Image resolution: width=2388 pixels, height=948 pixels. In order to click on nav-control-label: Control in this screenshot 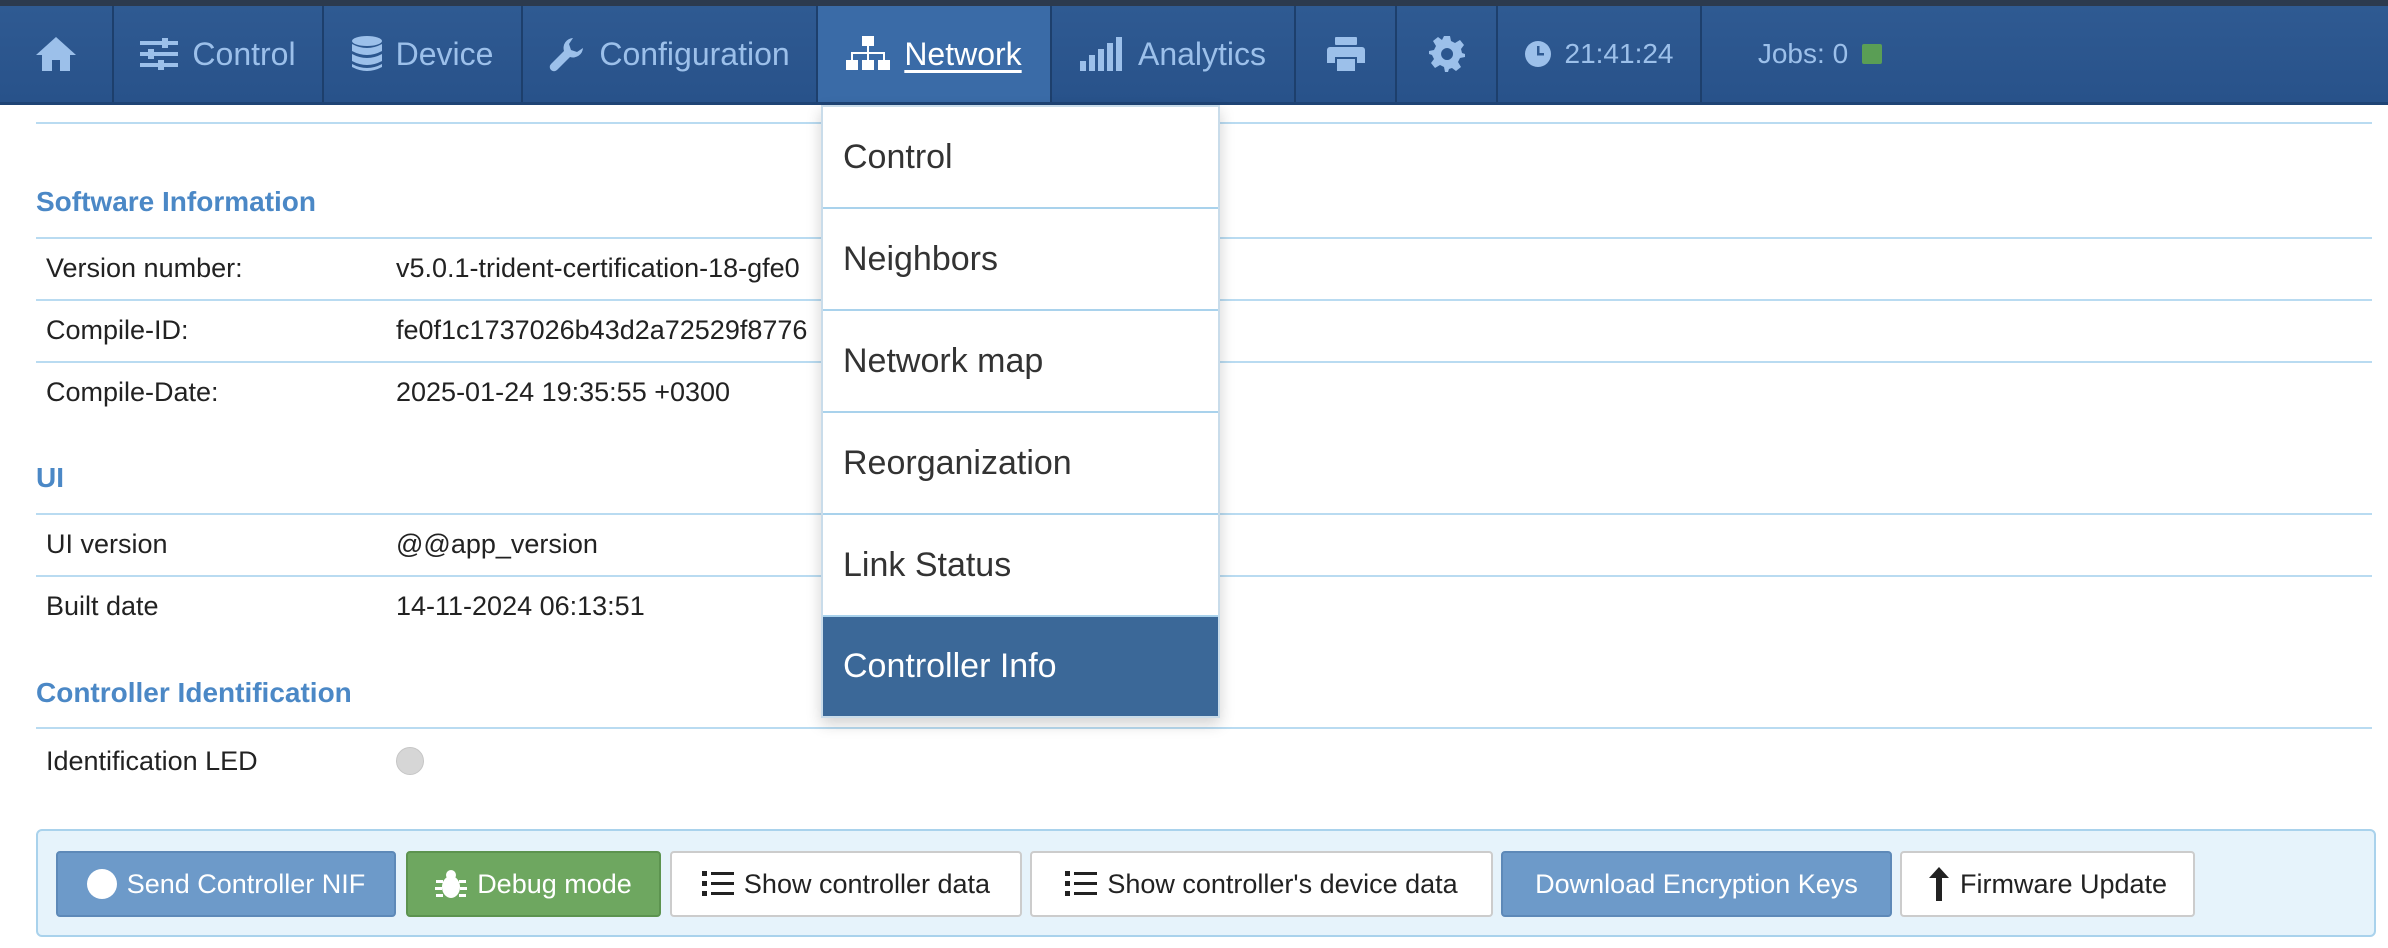, I will do `click(244, 53)`.